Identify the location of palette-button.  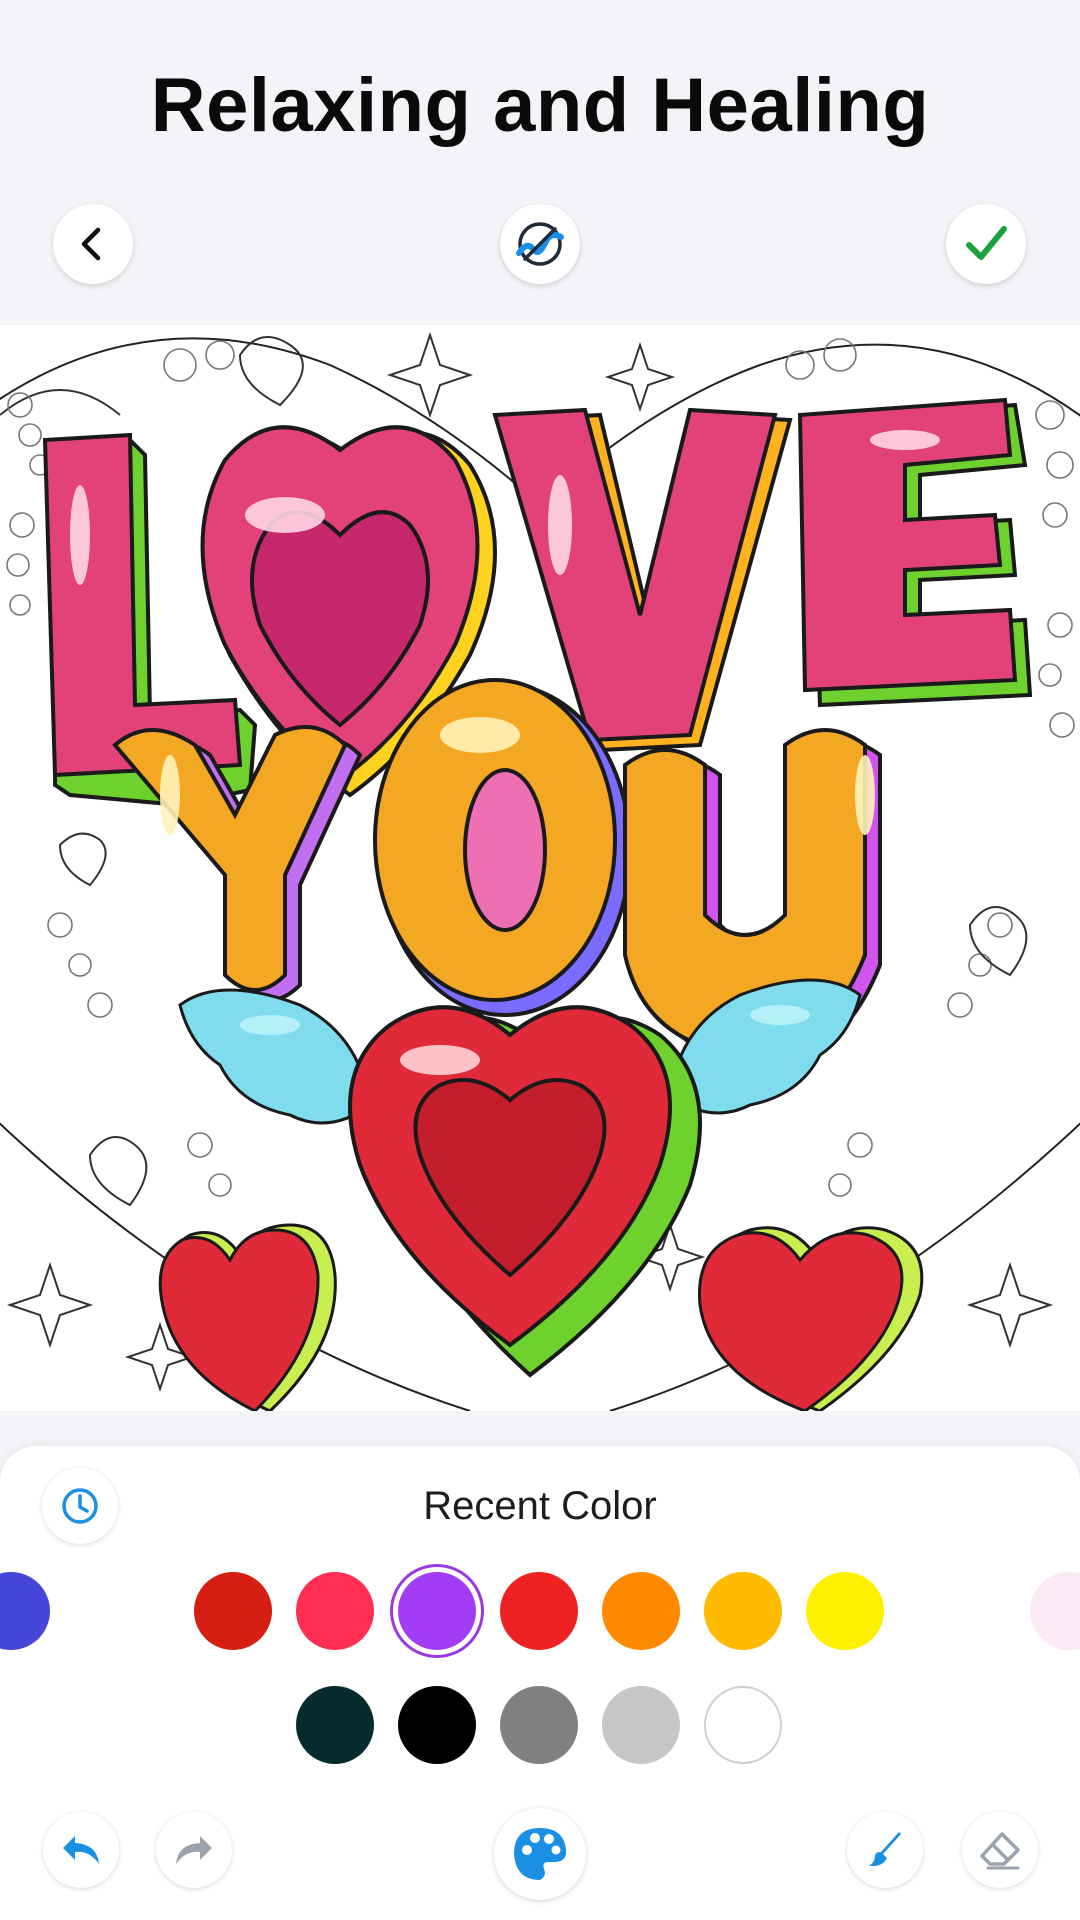
(540, 1854).